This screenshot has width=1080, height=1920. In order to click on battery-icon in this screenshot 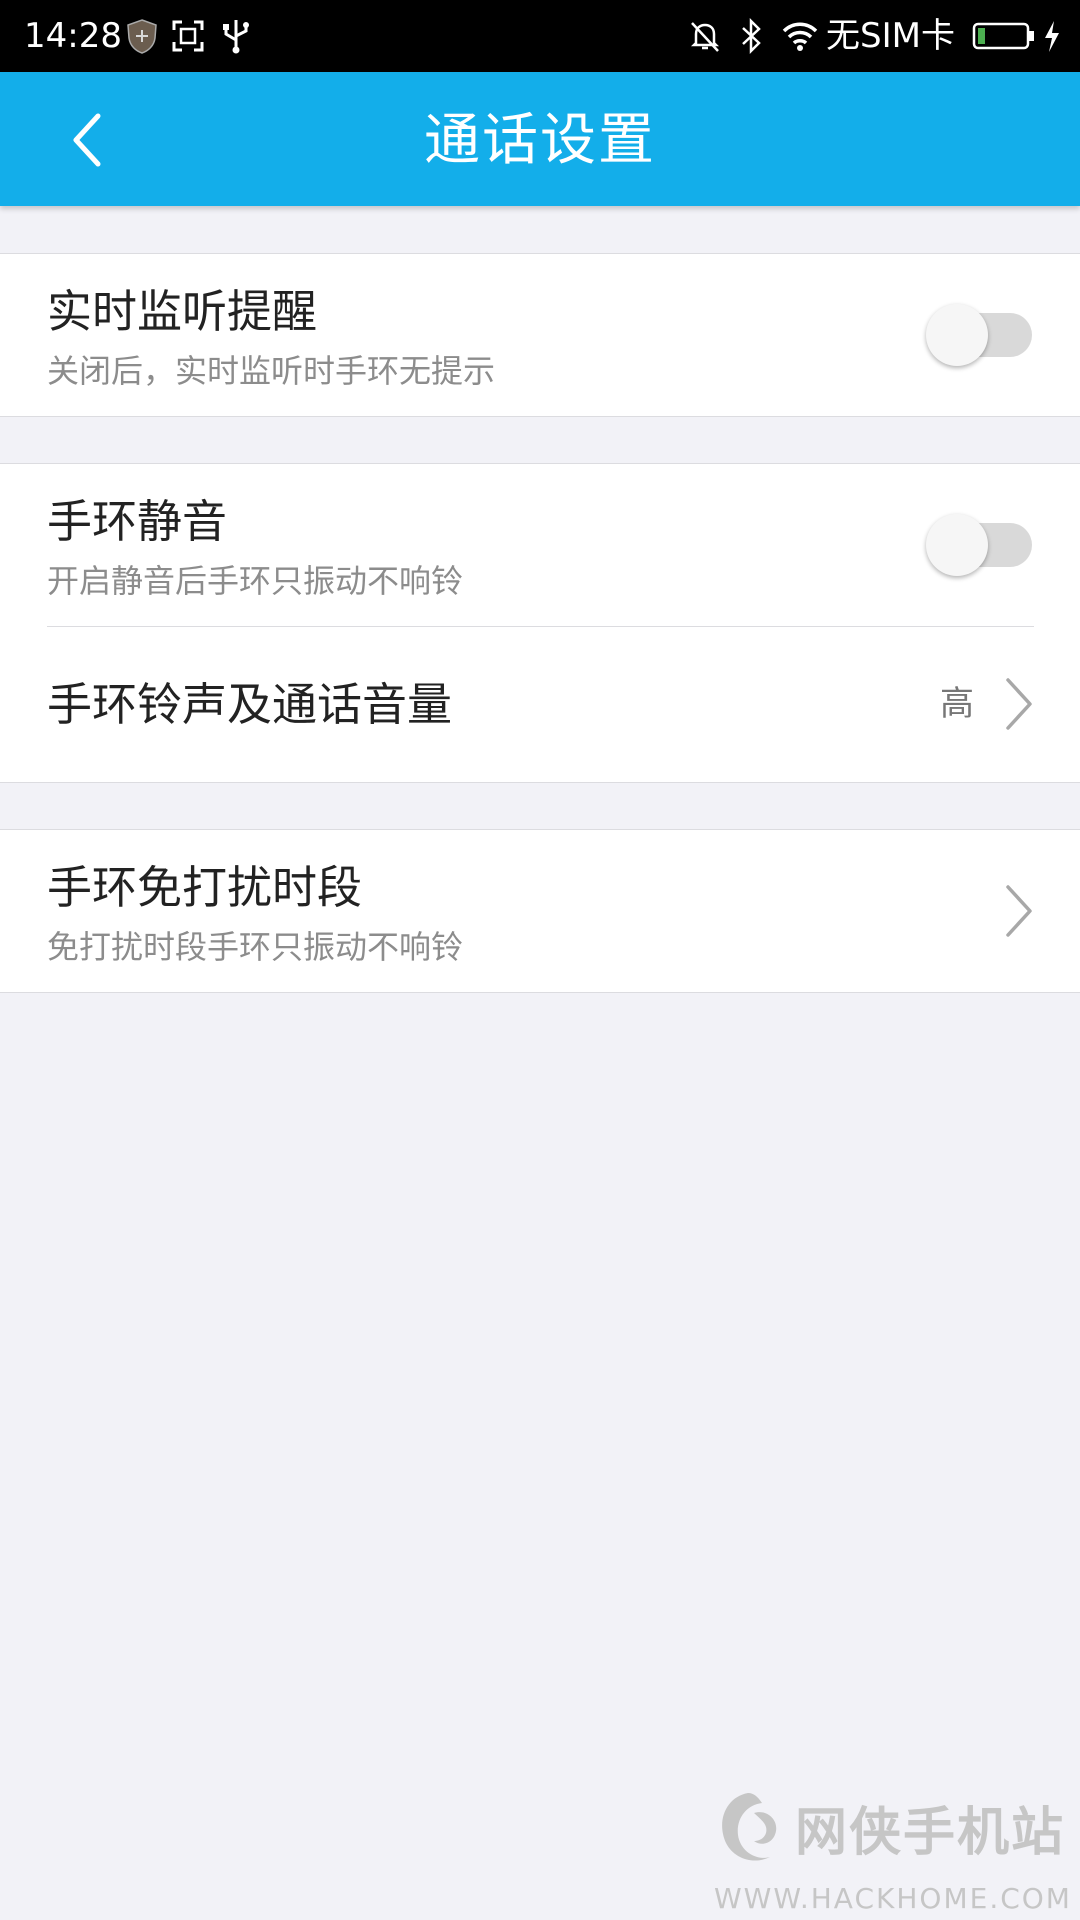, I will do `click(1003, 36)`.